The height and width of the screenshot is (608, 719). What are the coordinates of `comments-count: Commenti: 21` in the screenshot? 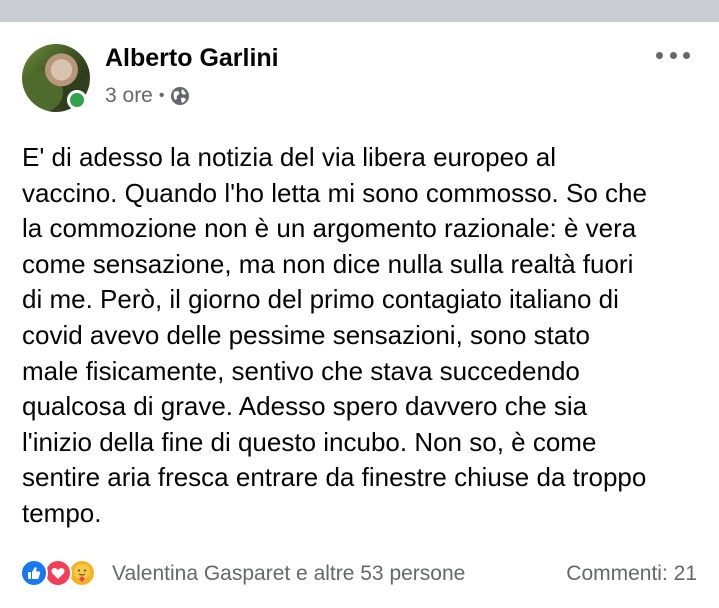 It's located at (631, 574).